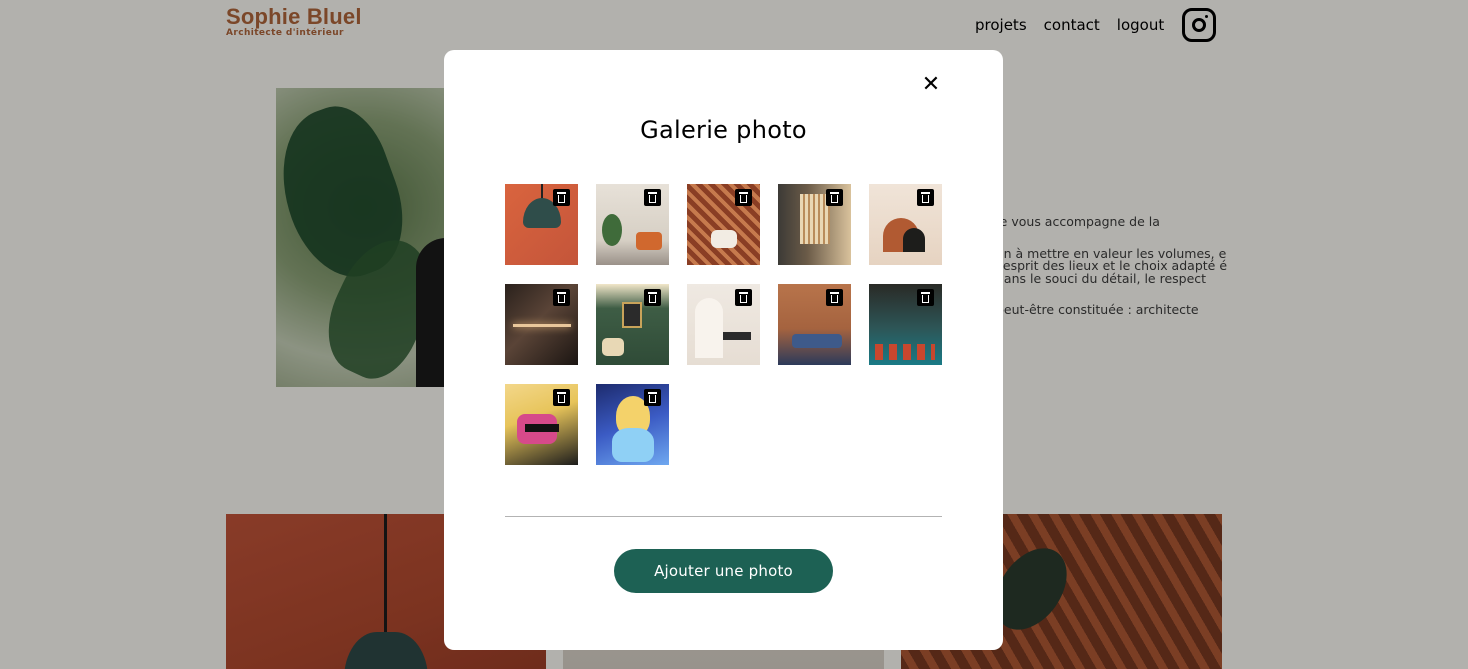 Image resolution: width=1468 pixels, height=669 pixels. I want to click on close-icon: ✕, so click(931, 85).